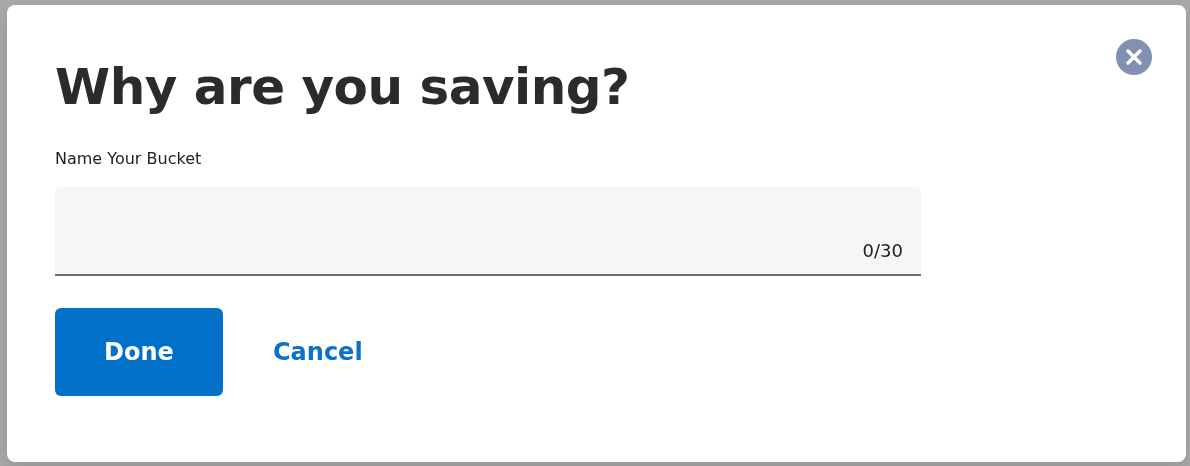 The width and height of the screenshot is (1190, 466). Describe the element at coordinates (318, 352) in the screenshot. I see `cancel-link: Cancel` at that location.